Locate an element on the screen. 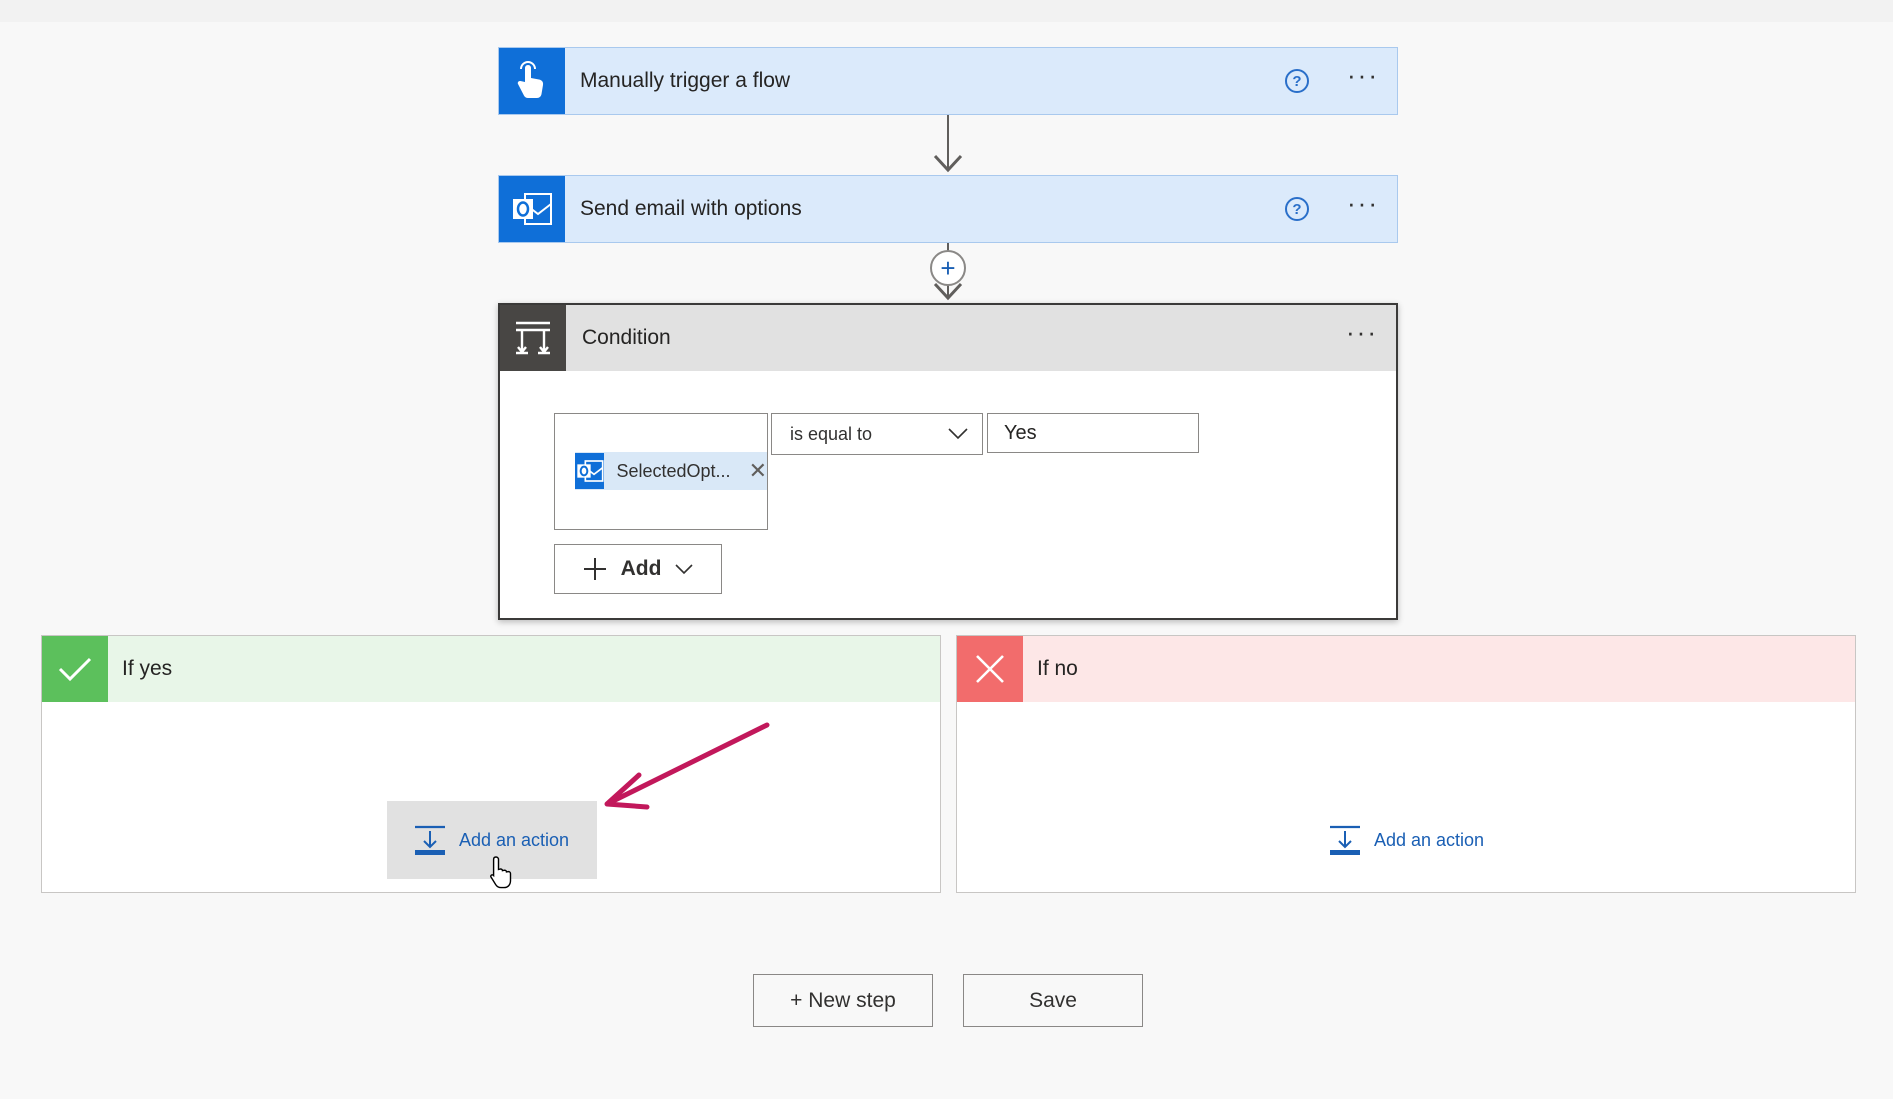 This screenshot has height=1099, width=1893. save-button: Save is located at coordinates (1053, 1000).